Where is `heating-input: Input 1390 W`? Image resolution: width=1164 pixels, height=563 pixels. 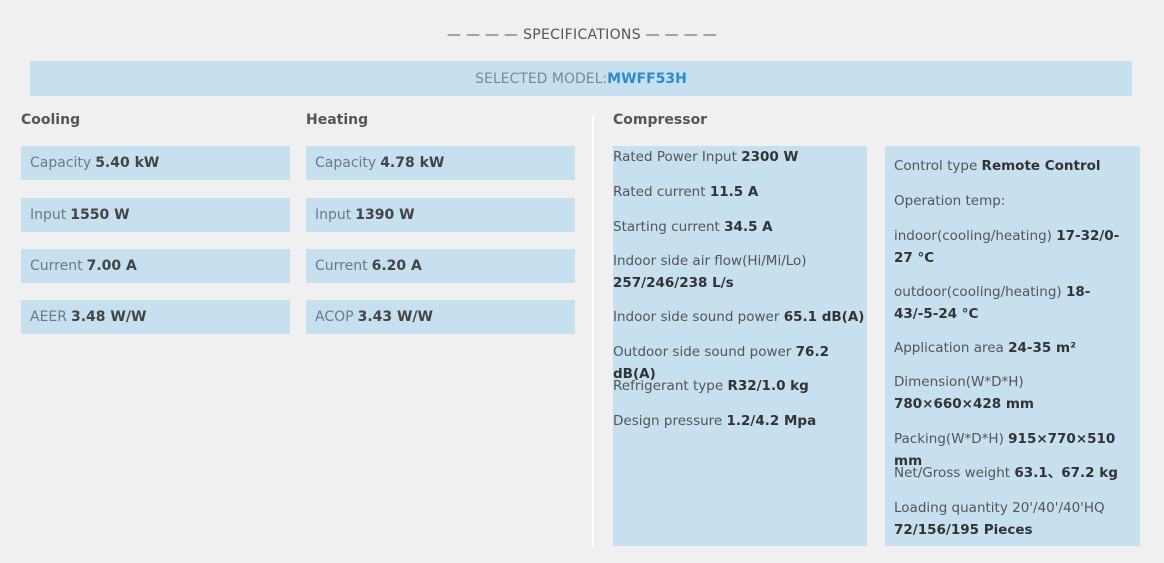
heating-input: Input 1390 W is located at coordinates (440, 215).